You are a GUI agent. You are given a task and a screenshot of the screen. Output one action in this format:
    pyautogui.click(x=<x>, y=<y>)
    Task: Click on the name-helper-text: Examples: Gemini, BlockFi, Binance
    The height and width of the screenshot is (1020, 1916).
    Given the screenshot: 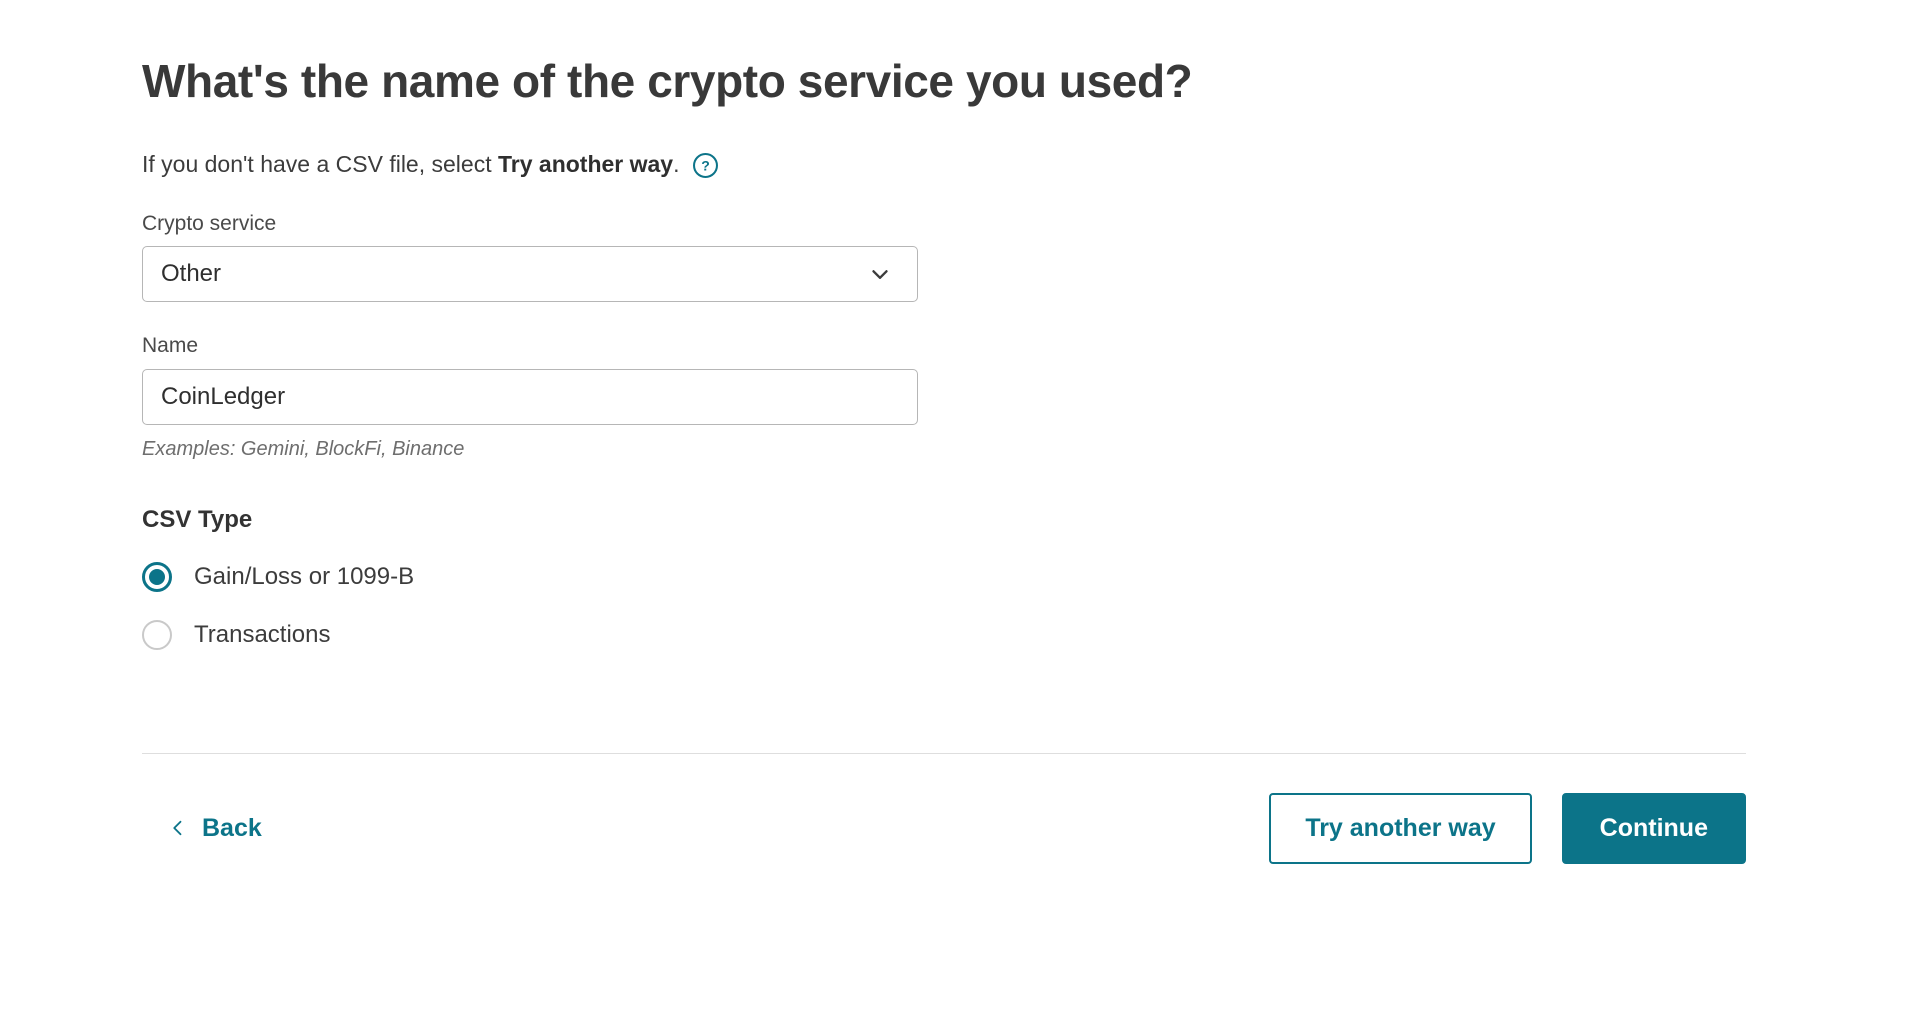 What is the action you would take?
    pyautogui.click(x=303, y=448)
    